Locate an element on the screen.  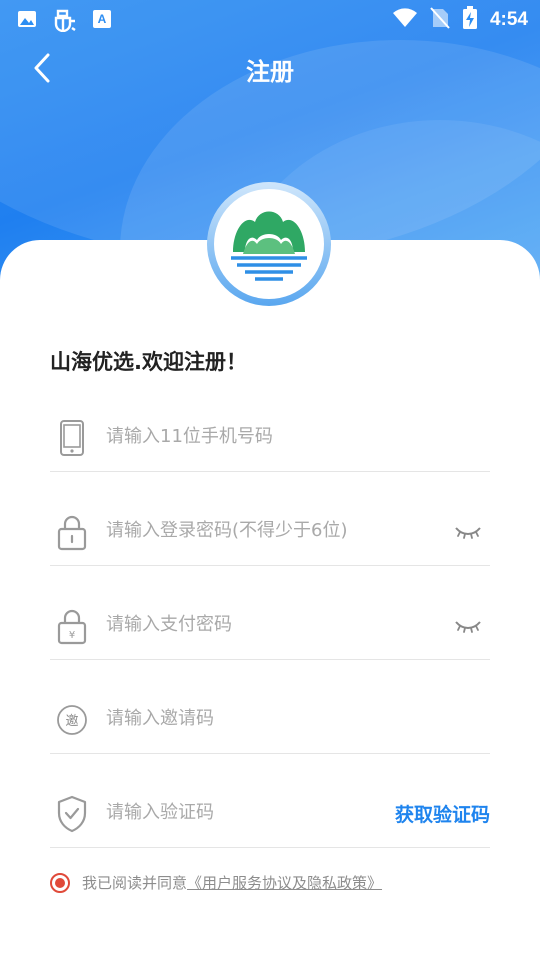
svg-text: A is located at coordinates (102, 19).